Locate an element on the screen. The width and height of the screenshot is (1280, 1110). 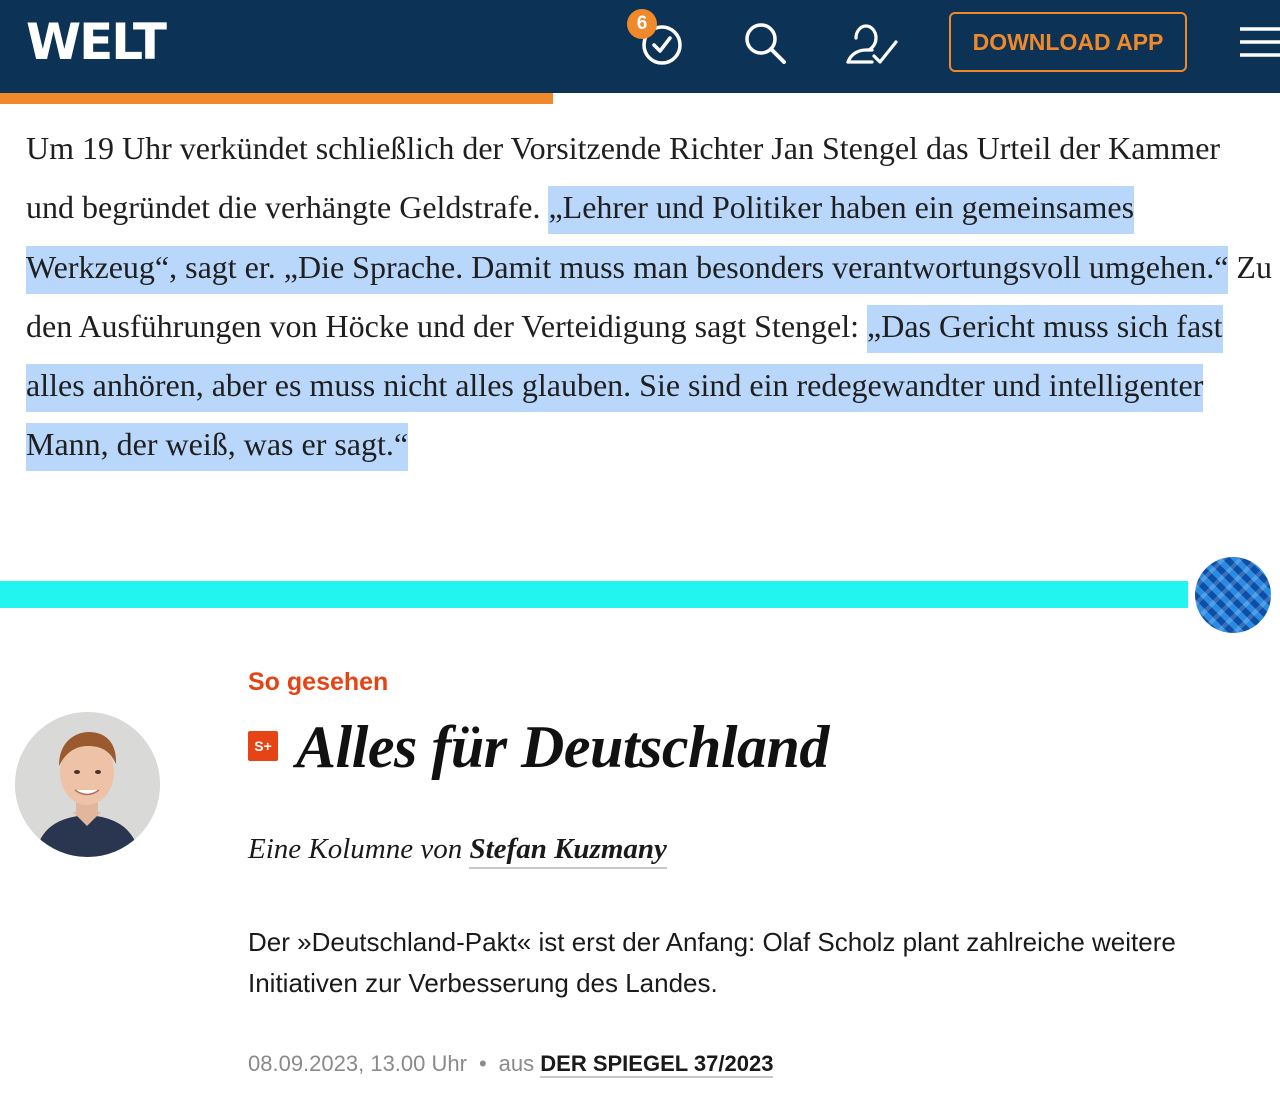
article-headline: Alles für Deutschland is located at coordinates (562, 747).